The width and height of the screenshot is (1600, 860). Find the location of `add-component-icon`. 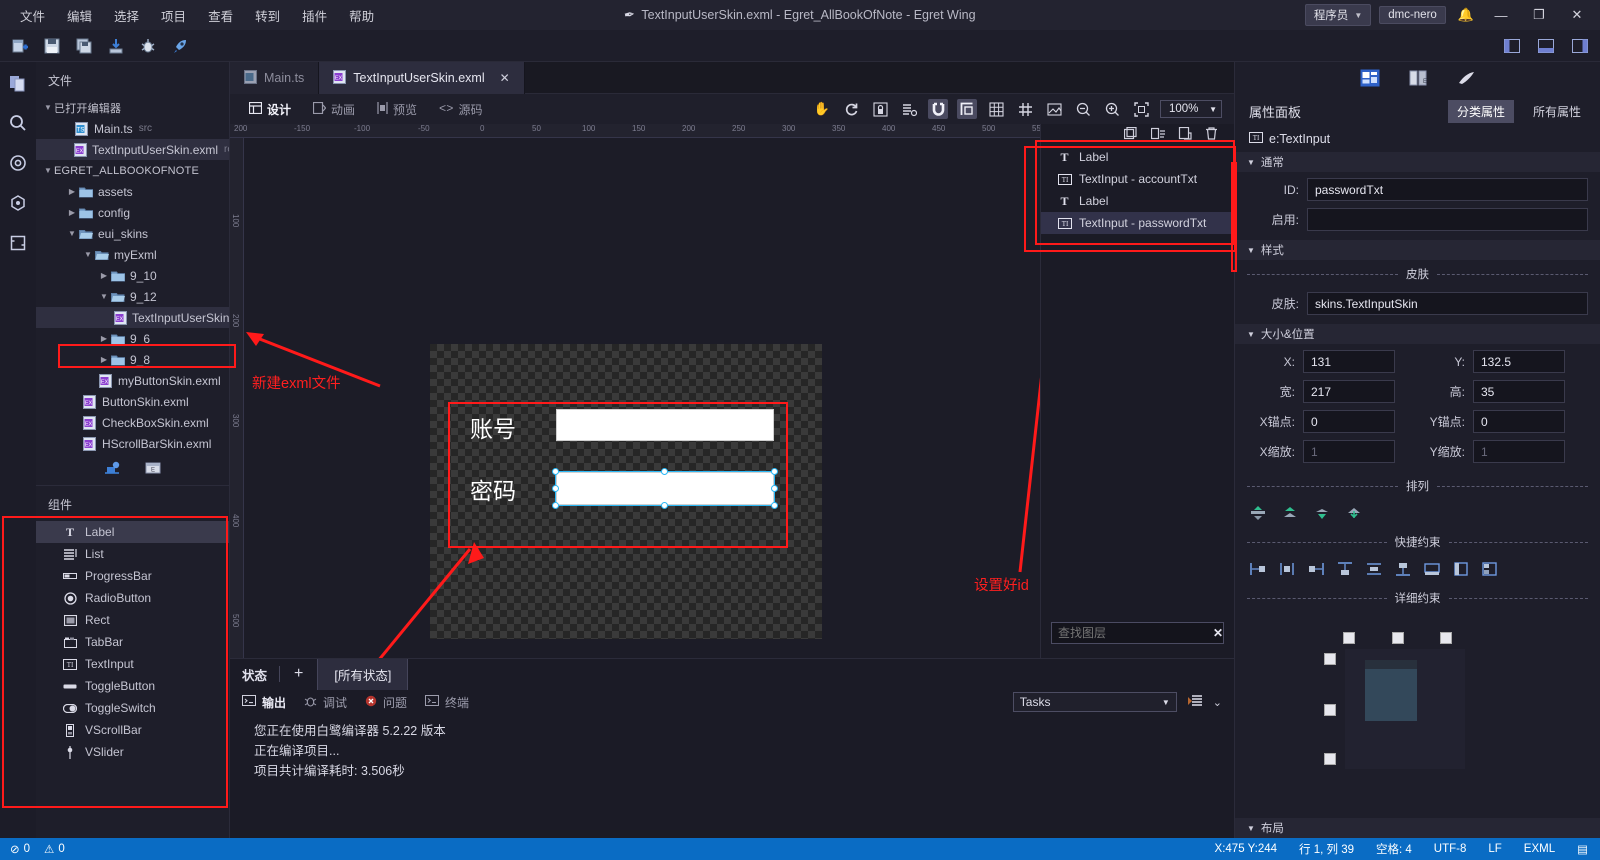

add-component-icon is located at coordinates (113, 469).